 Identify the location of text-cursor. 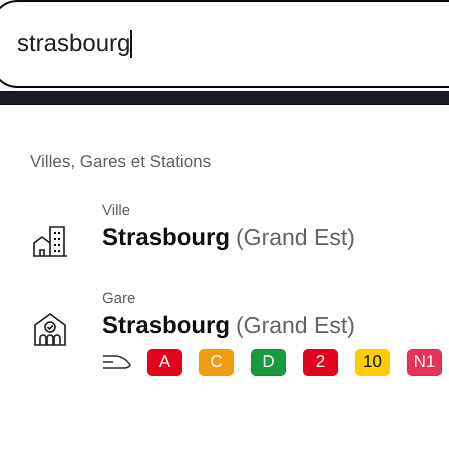
(131, 44).